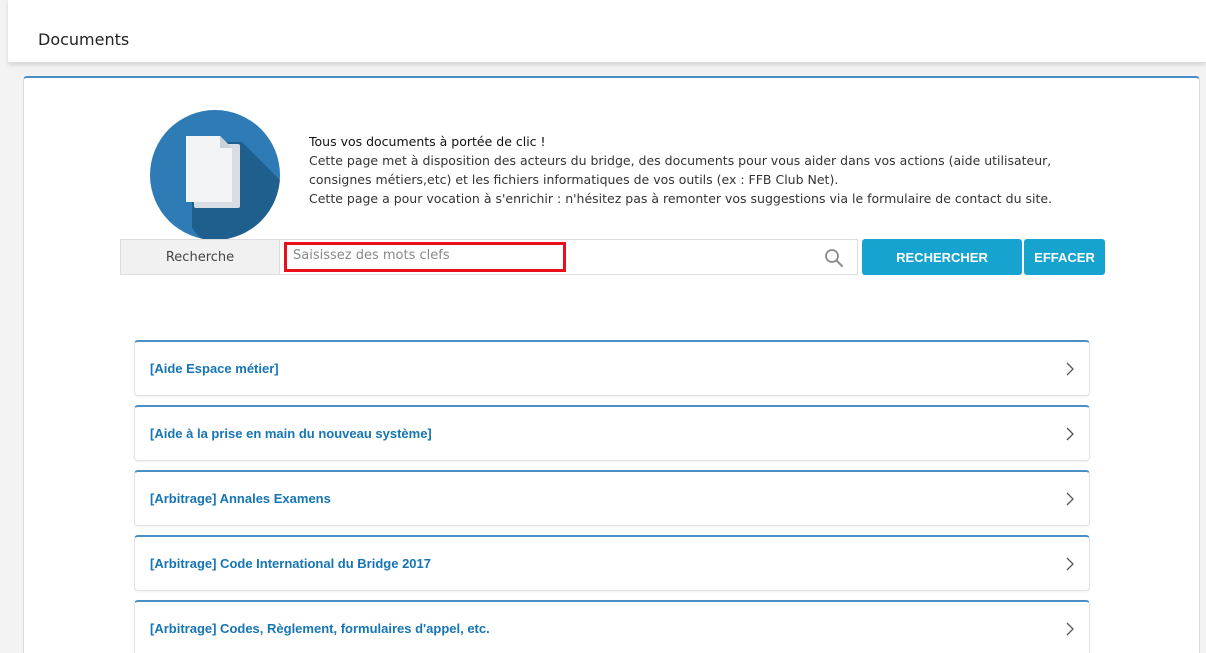 The width and height of the screenshot is (1206, 653). Describe the element at coordinates (834, 258) in the screenshot. I see `search-icon` at that location.